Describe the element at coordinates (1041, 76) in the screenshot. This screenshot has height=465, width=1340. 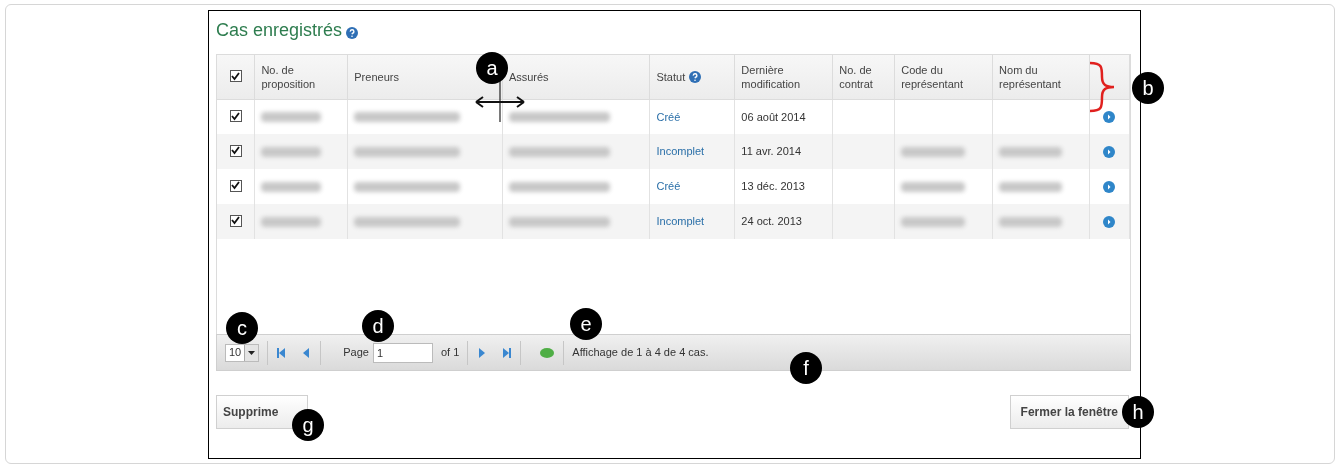
I see `column-header: Nom du représentant` at that location.